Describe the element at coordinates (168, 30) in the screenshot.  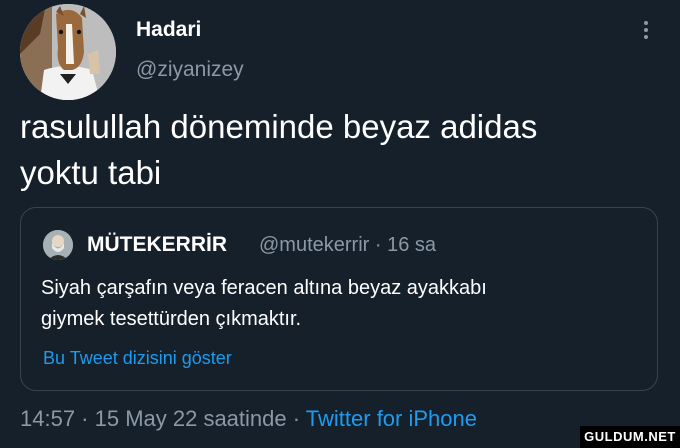
I see `author-name: Hadari` at that location.